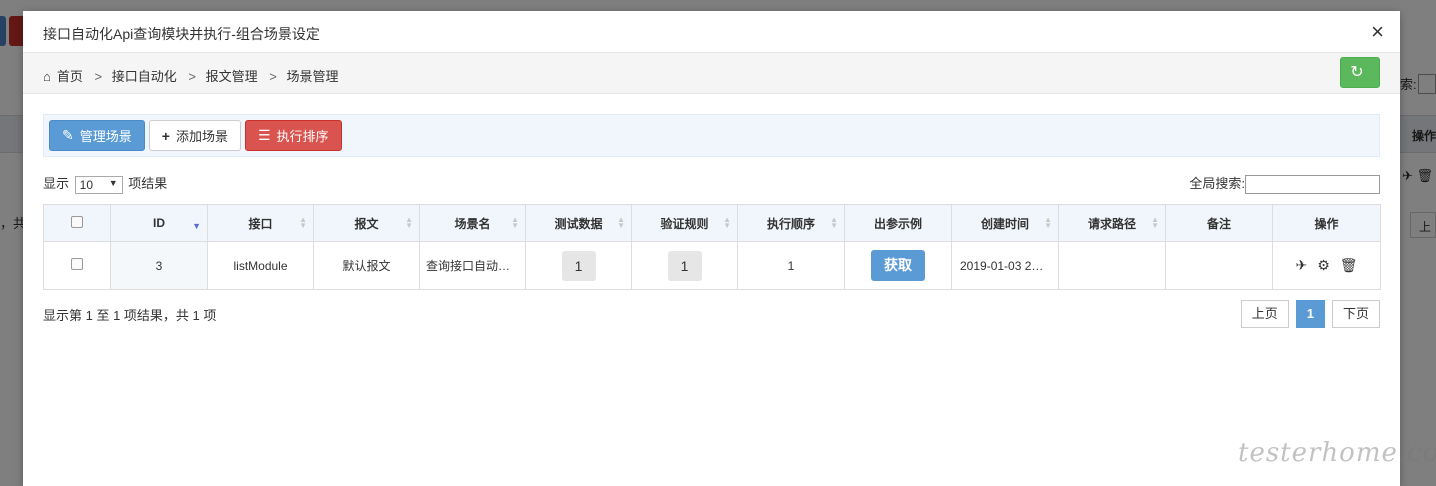  What do you see at coordinates (1217, 183) in the screenshot?
I see `global-search-label: 全局搜索:` at bounding box center [1217, 183].